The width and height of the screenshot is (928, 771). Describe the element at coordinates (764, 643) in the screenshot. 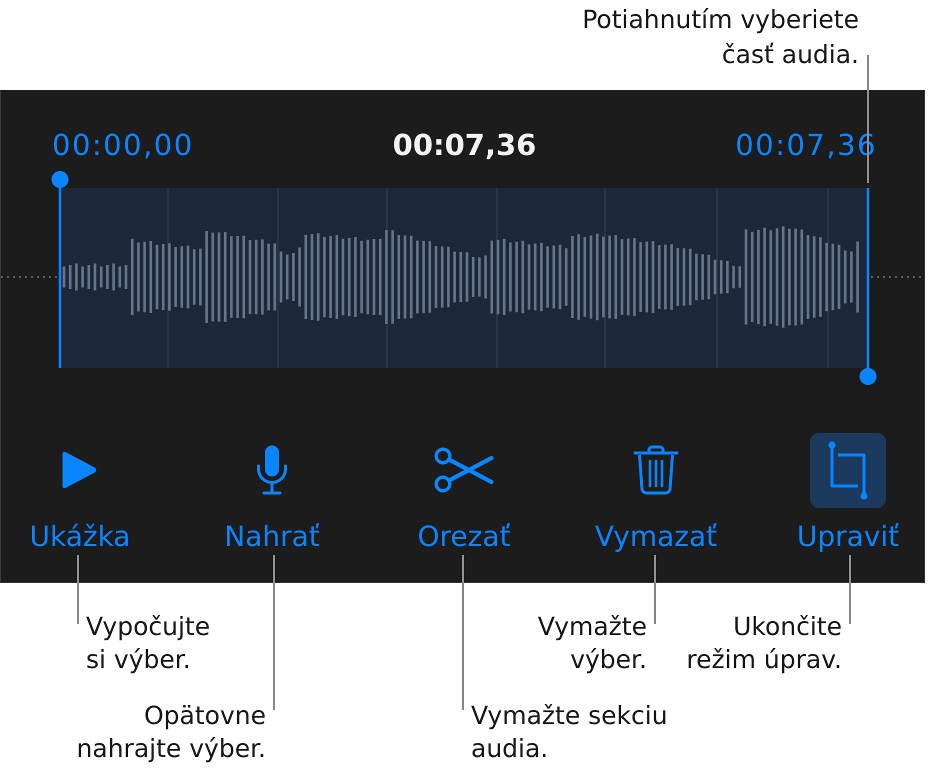

I see `callout-text: Ukončite režim úprav.` at that location.